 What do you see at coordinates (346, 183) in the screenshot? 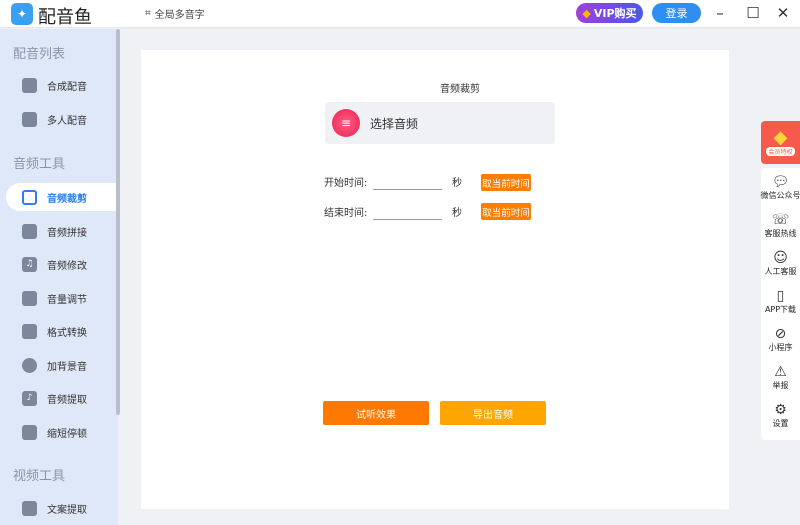
I see `start-time-label: 开始时间:` at bounding box center [346, 183].